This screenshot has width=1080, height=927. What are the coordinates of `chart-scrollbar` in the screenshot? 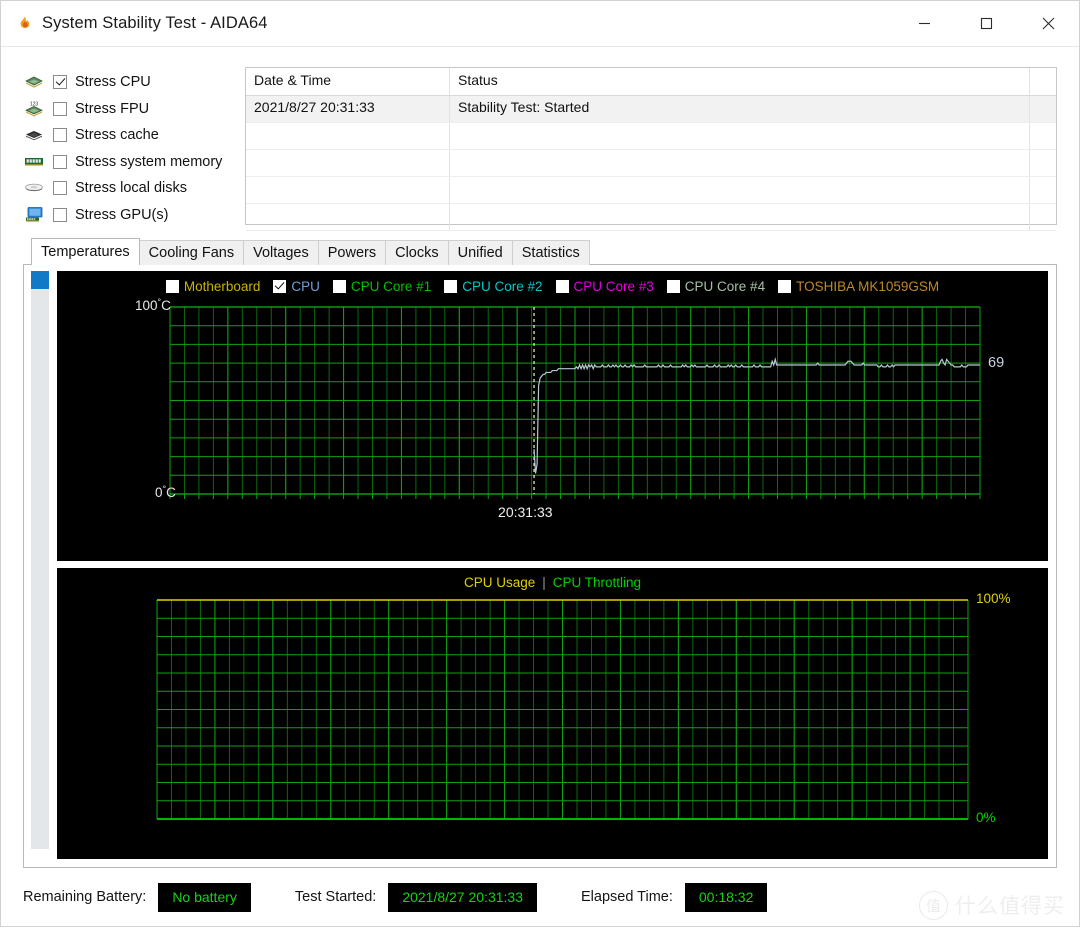 It's located at (40, 565).